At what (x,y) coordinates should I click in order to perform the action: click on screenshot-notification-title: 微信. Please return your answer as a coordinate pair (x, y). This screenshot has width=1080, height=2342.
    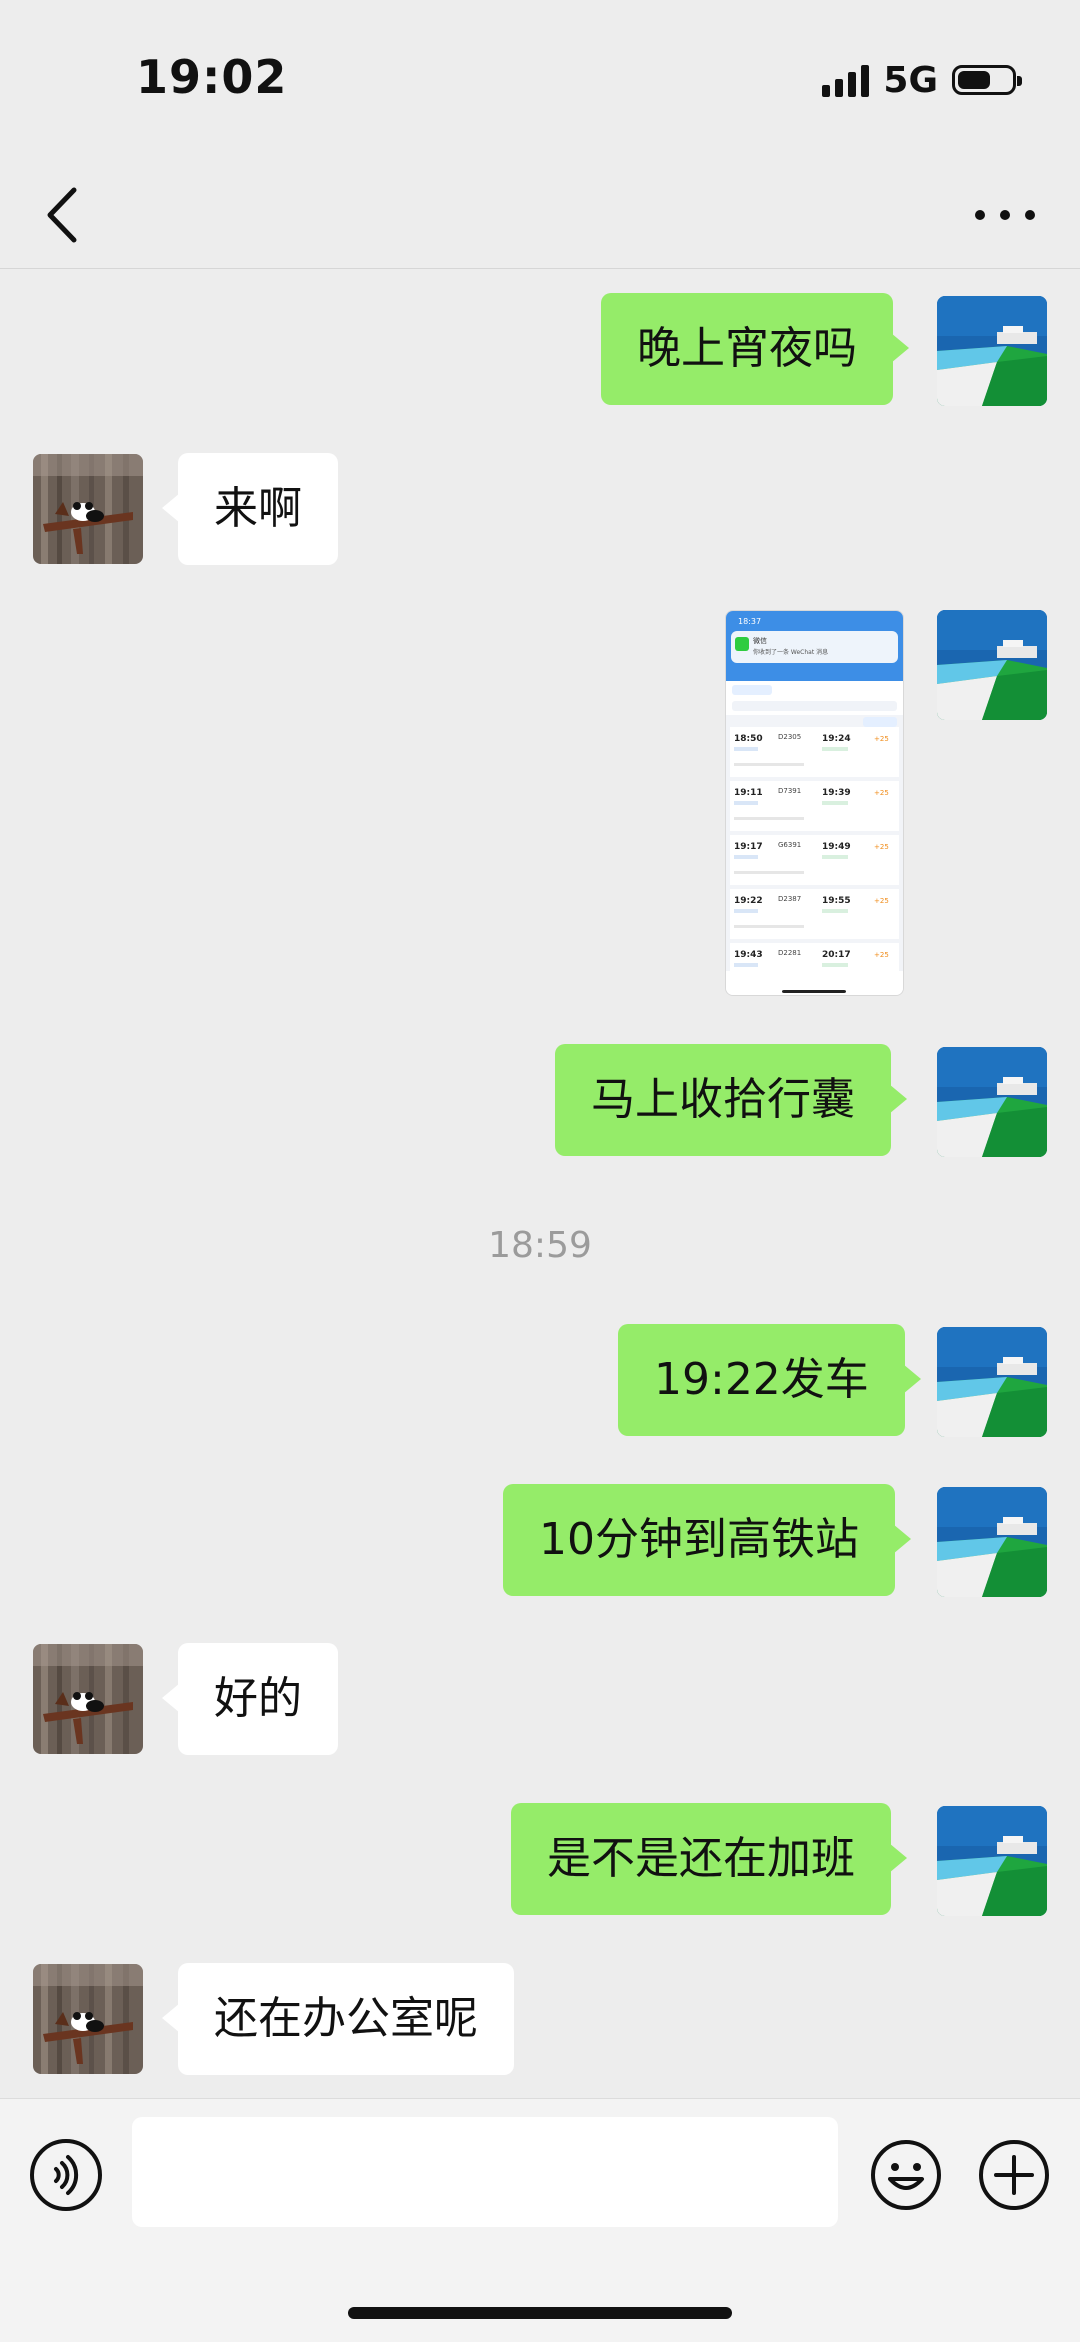
    Looking at the image, I should click on (760, 640).